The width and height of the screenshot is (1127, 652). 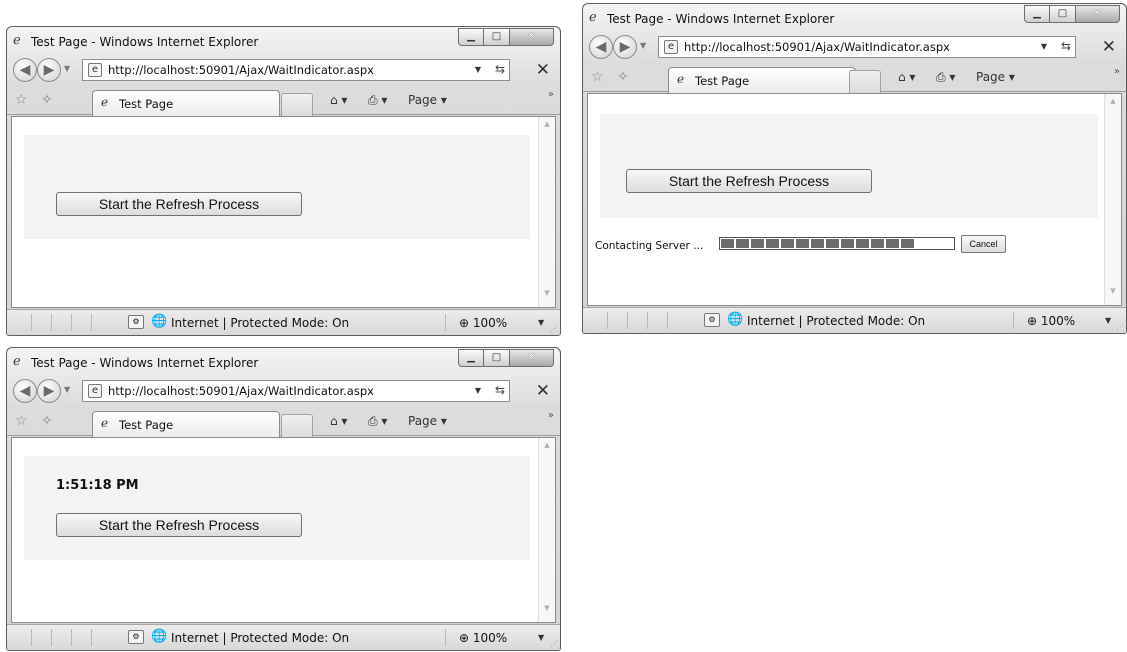 I want to click on ie-logo-icon: ℯ, so click(x=593, y=17).